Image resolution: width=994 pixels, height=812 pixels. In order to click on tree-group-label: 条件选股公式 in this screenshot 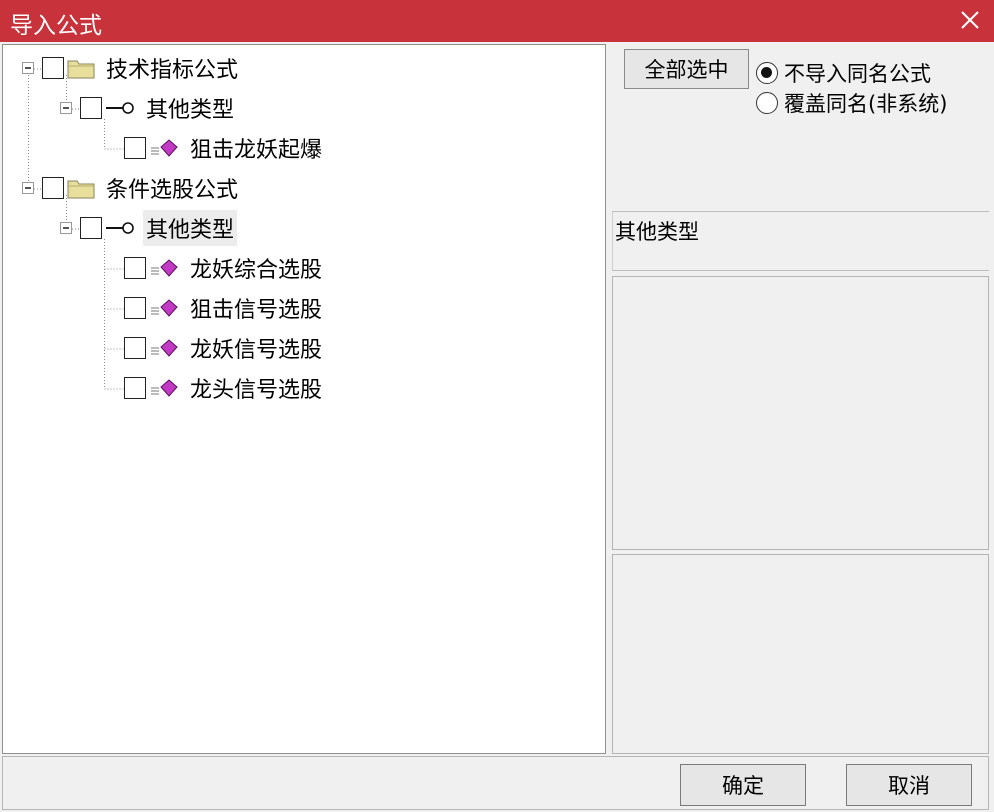, I will do `click(172, 190)`.